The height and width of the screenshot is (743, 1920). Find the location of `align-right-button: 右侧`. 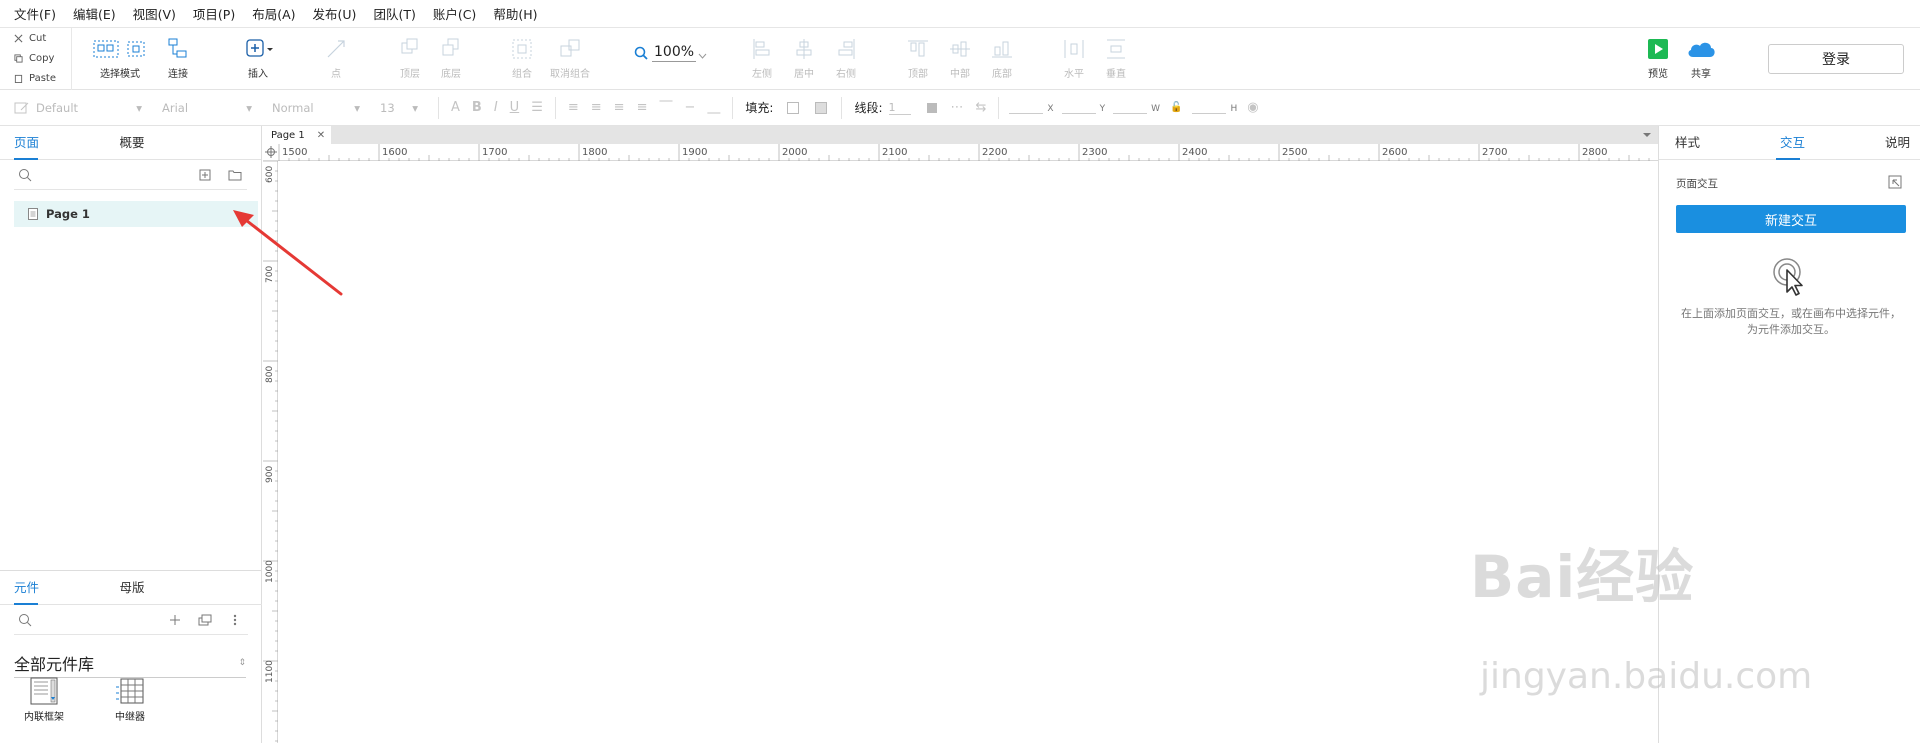

align-right-button: 右侧 is located at coordinates (846, 60).